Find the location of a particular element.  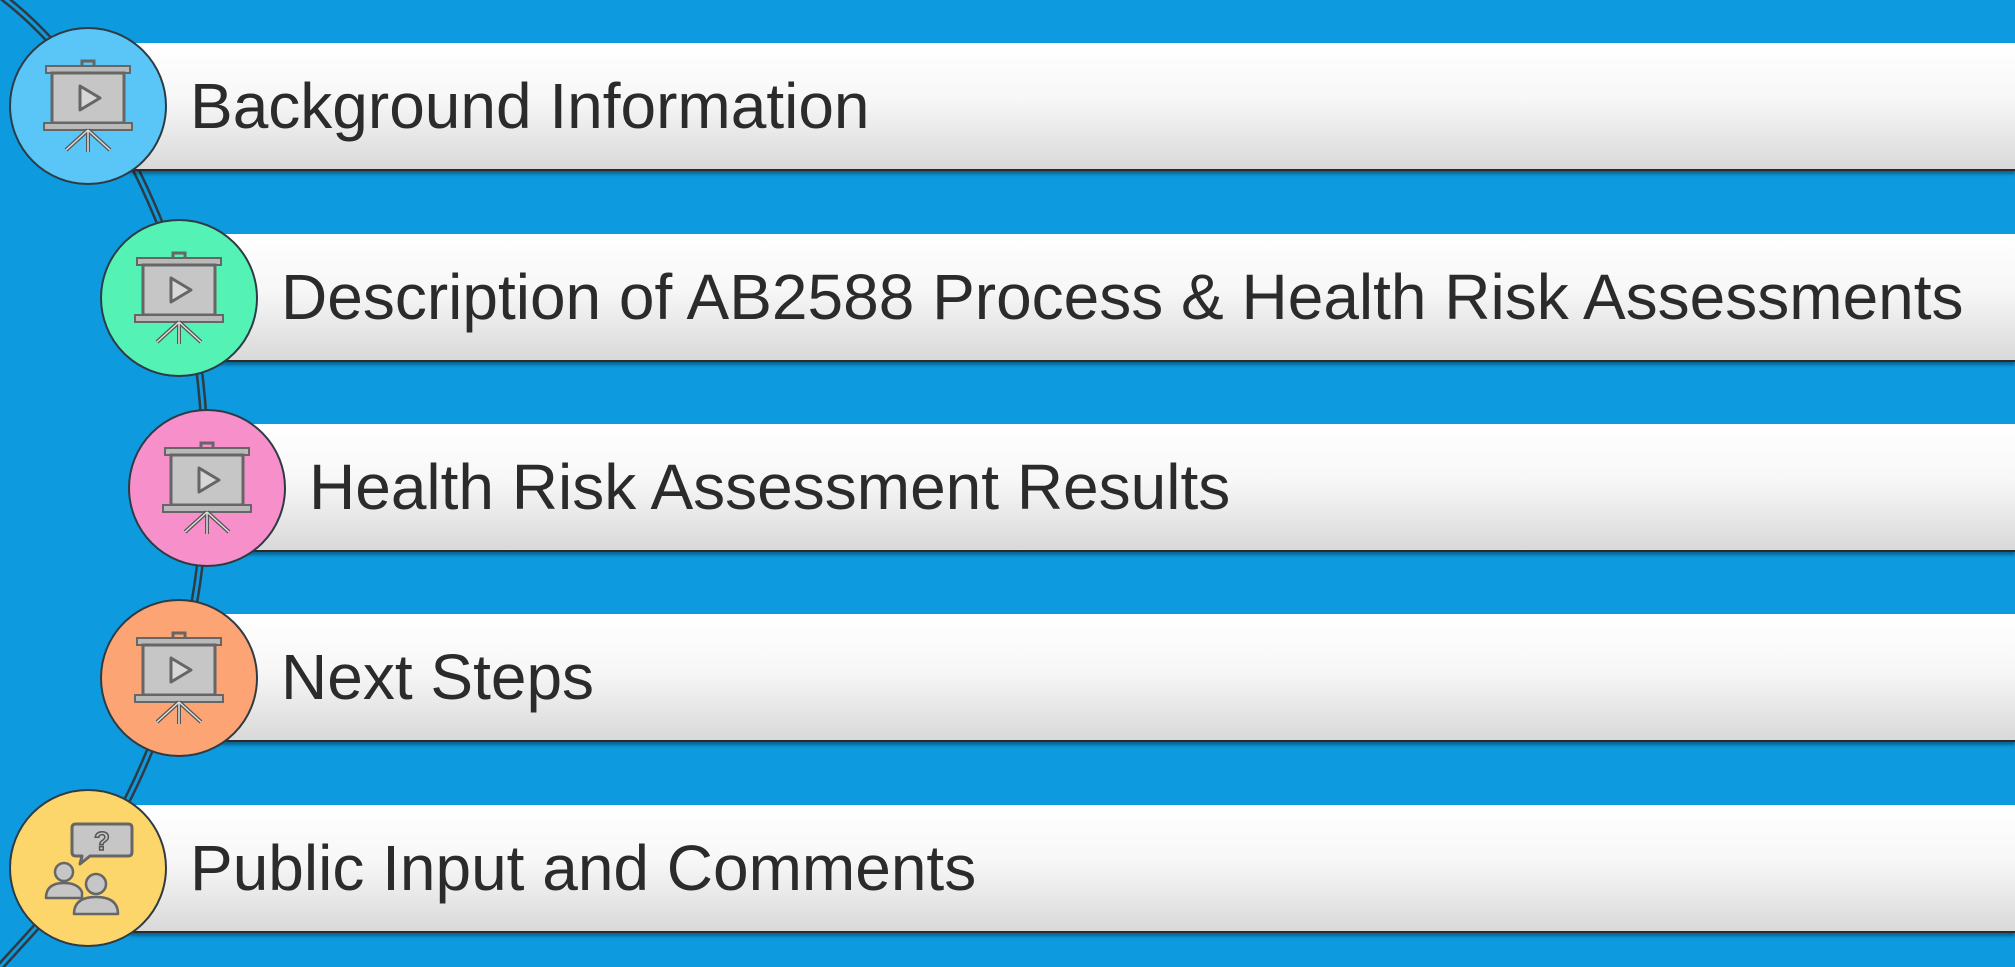

agenda-item-circle-next-steps is located at coordinates (179, 678).